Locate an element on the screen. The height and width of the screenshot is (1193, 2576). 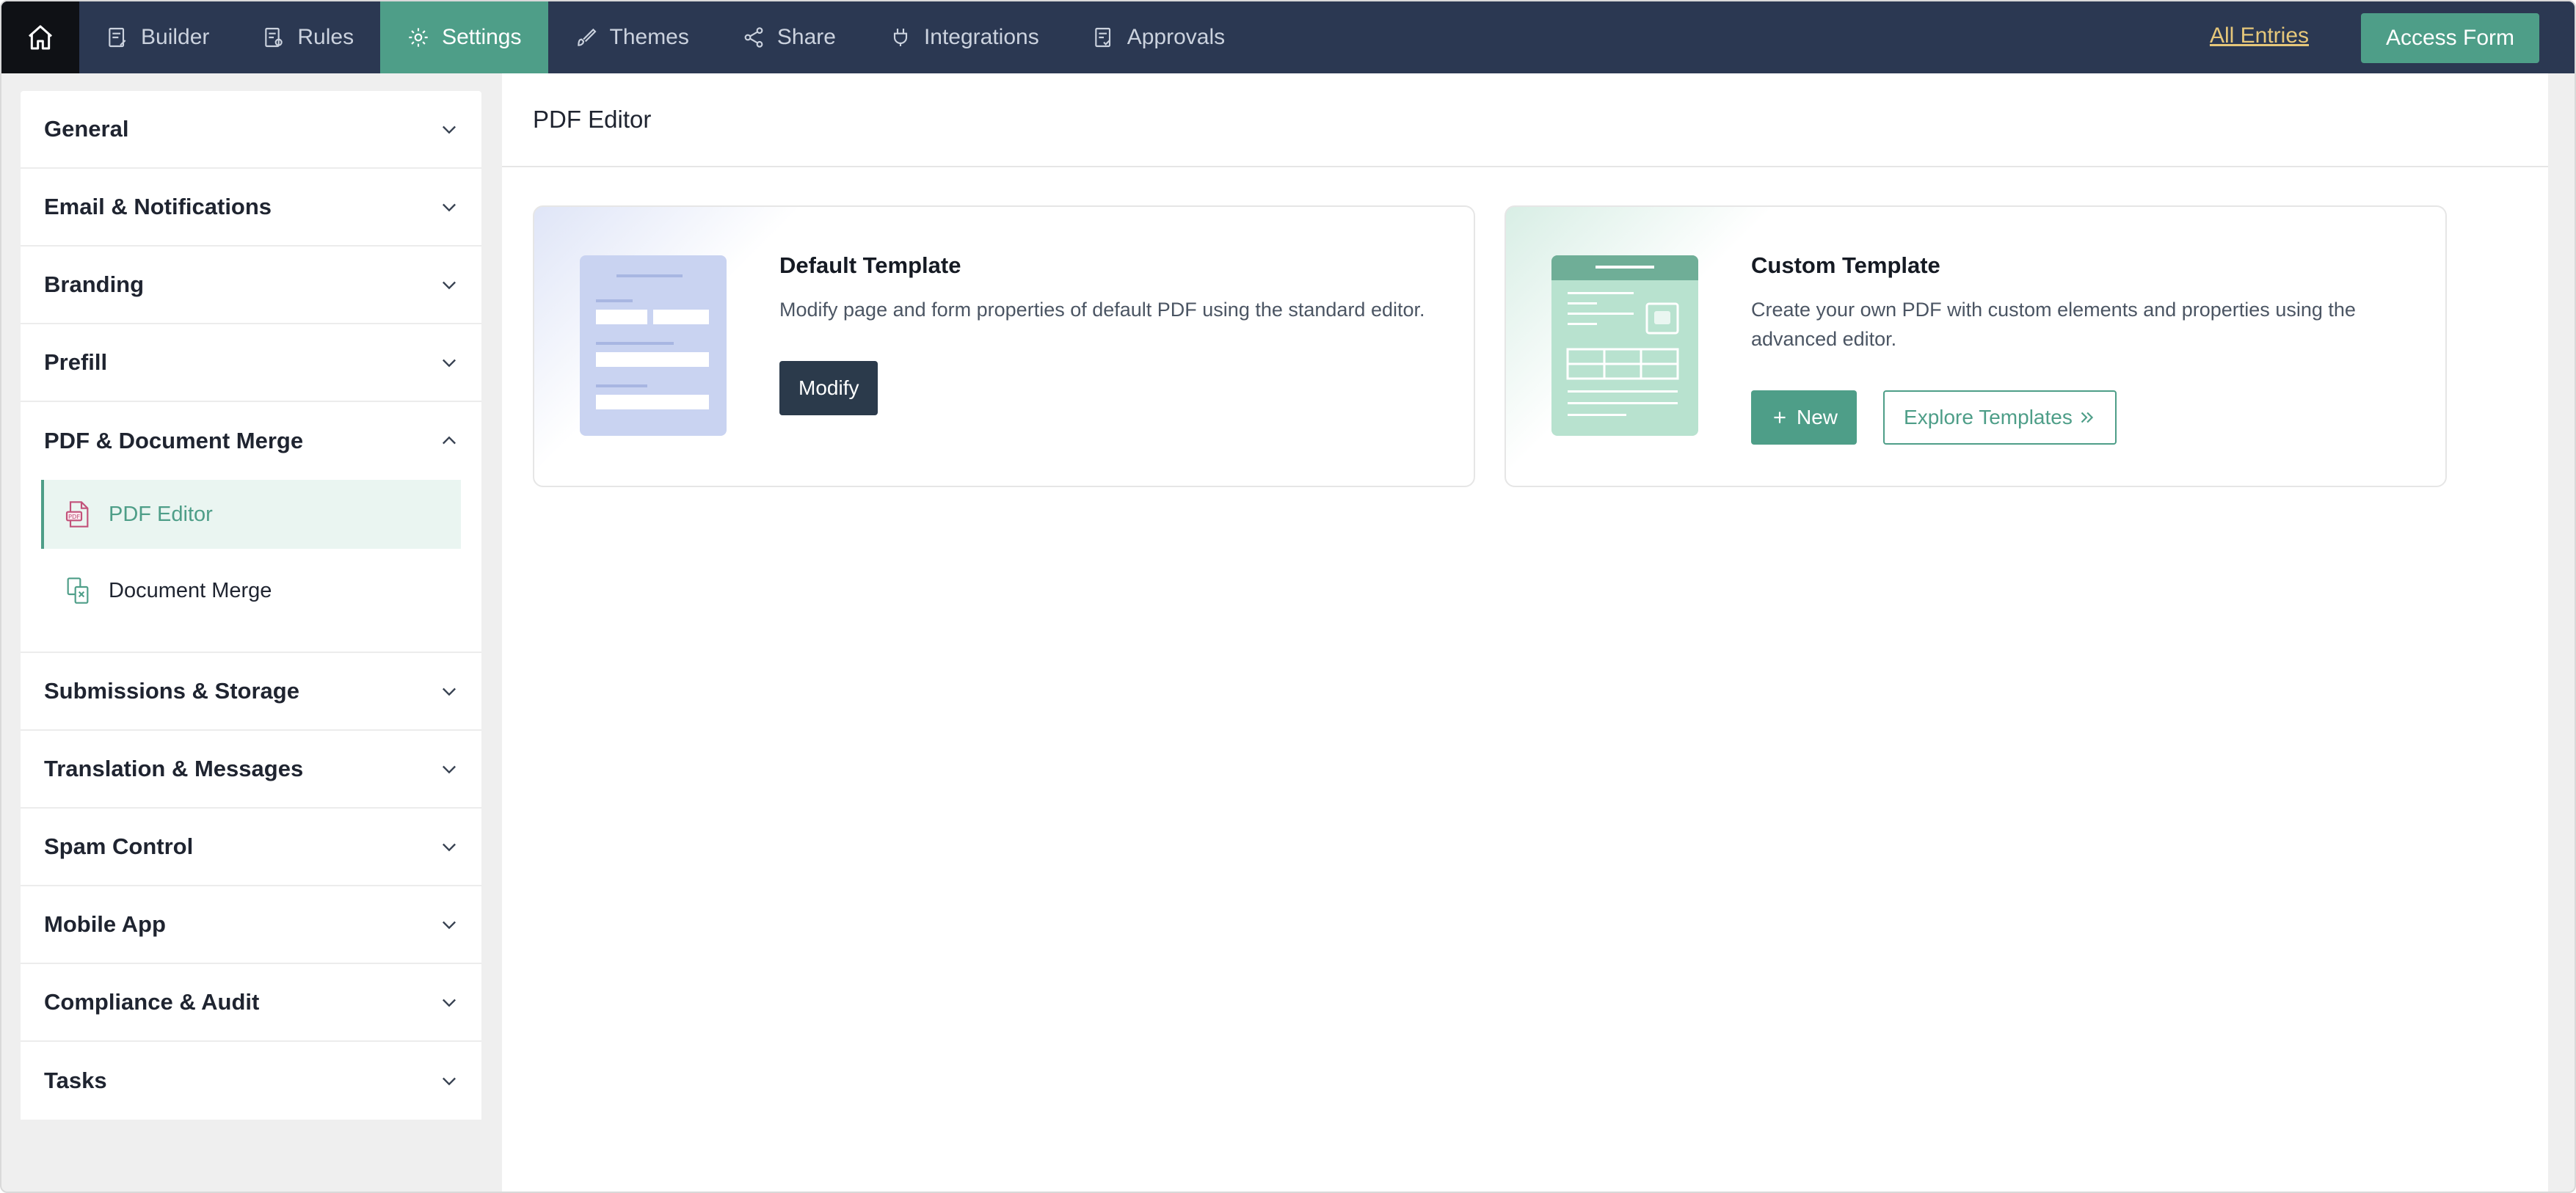
nav-rules: Rules is located at coordinates (308, 37).